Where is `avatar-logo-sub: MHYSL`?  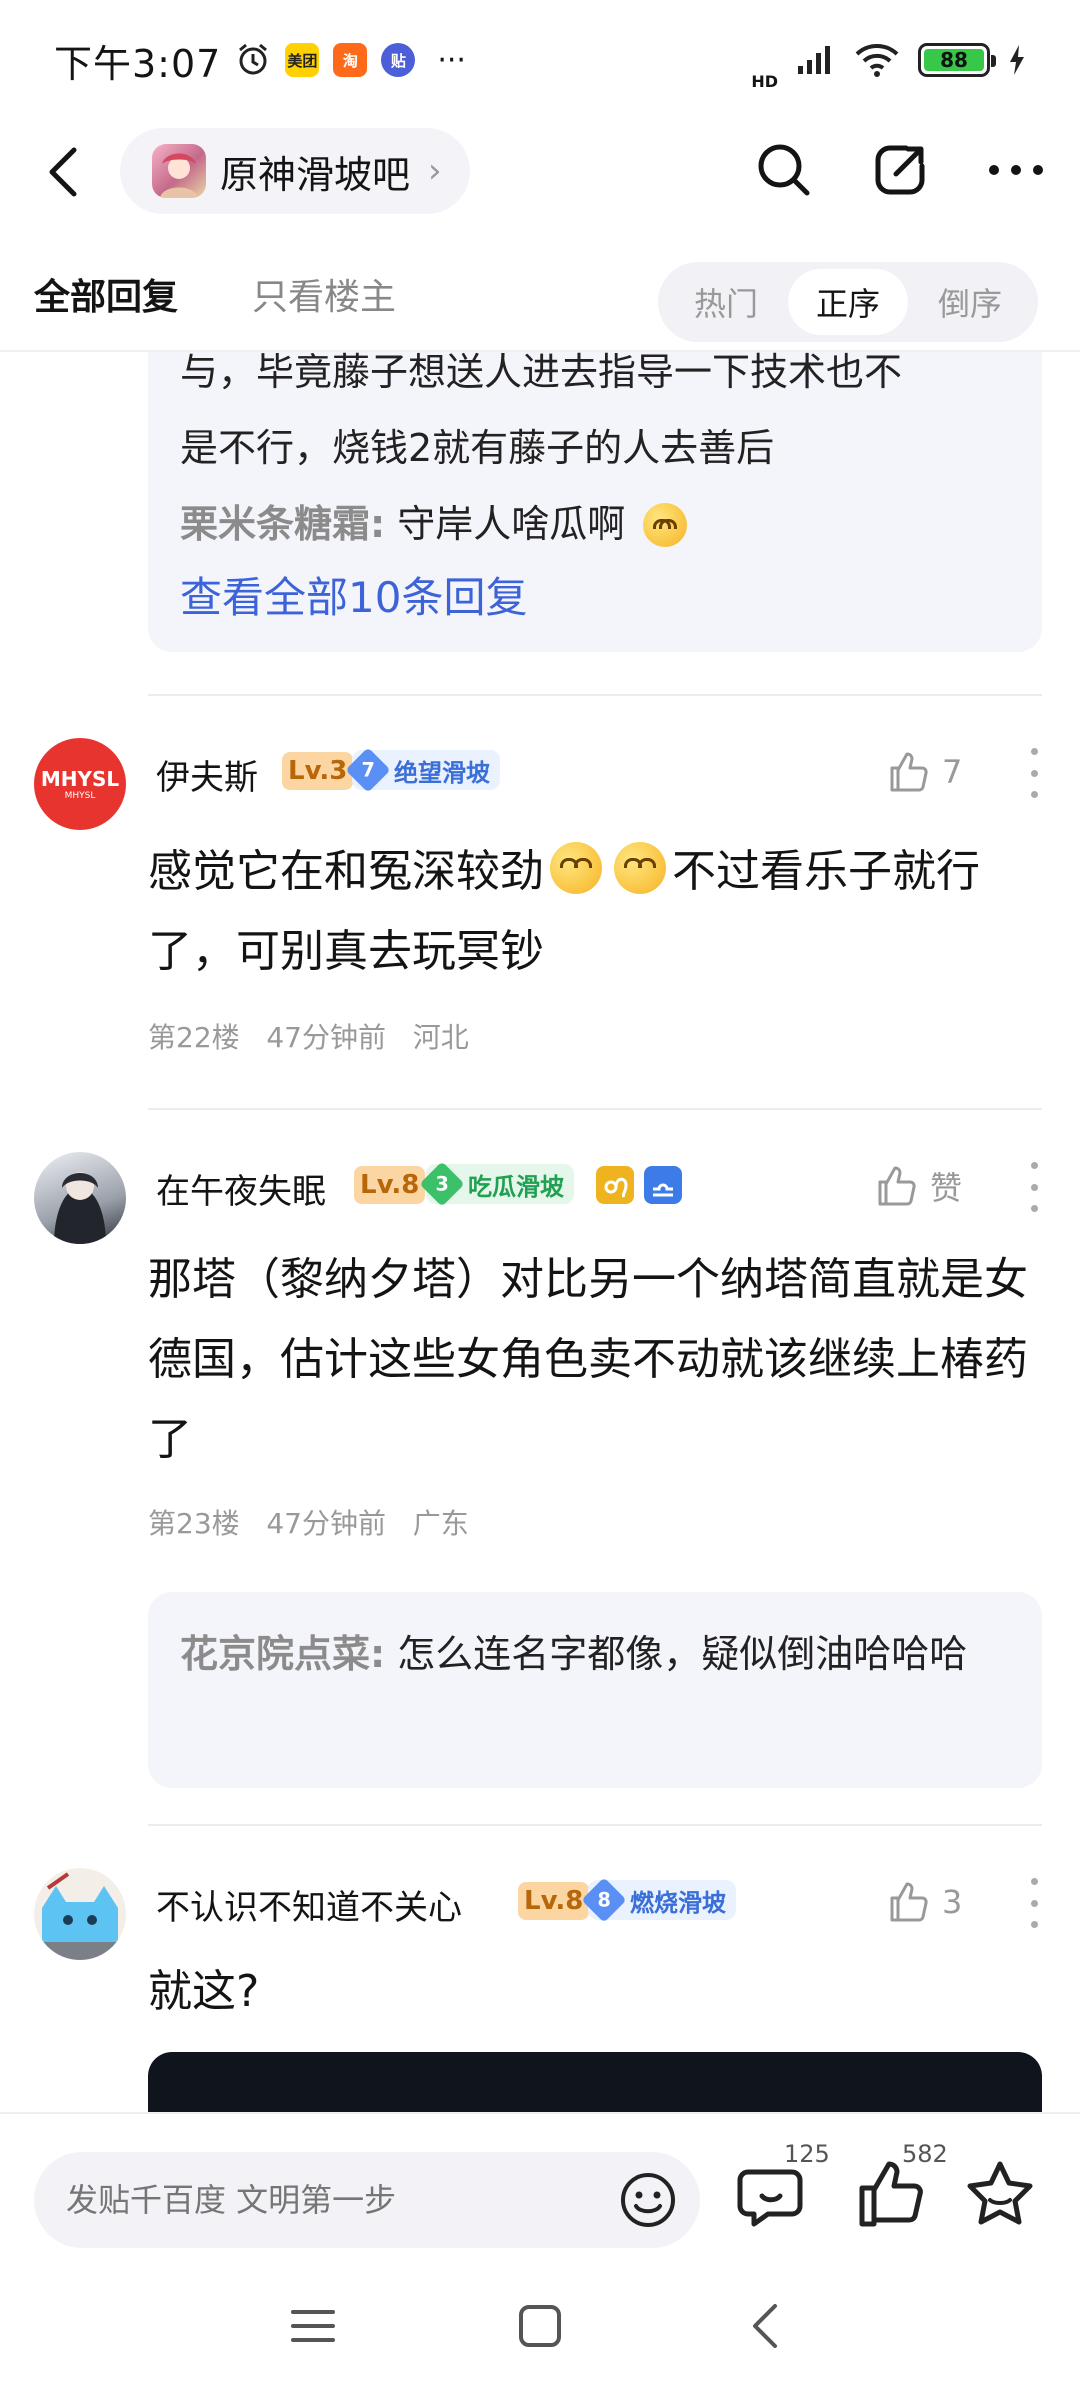 avatar-logo-sub: MHYSL is located at coordinates (80, 796).